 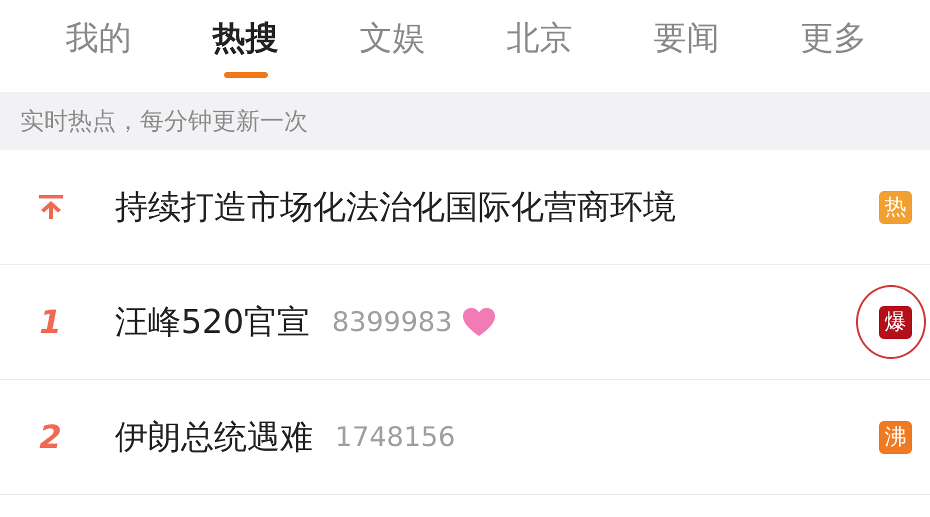 What do you see at coordinates (395, 207) in the screenshot?
I see `topic-title: 持续打造市场化法治化国际化营商环境` at bounding box center [395, 207].